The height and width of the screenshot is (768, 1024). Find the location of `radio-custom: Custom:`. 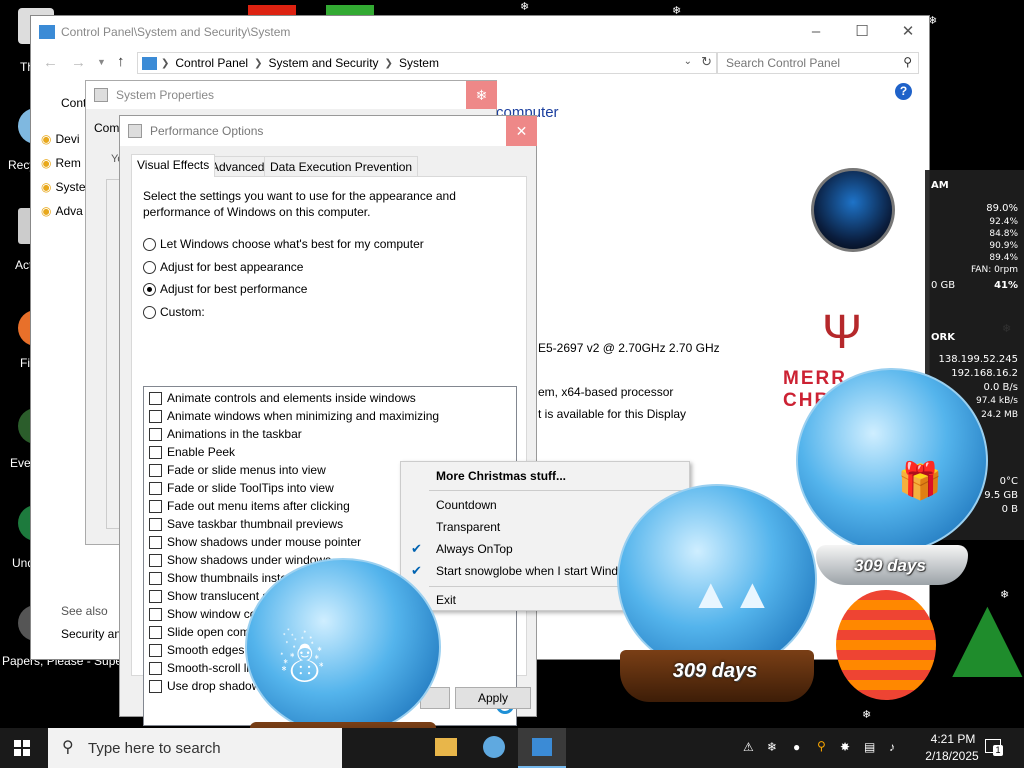

radio-custom: Custom: is located at coordinates (174, 312).